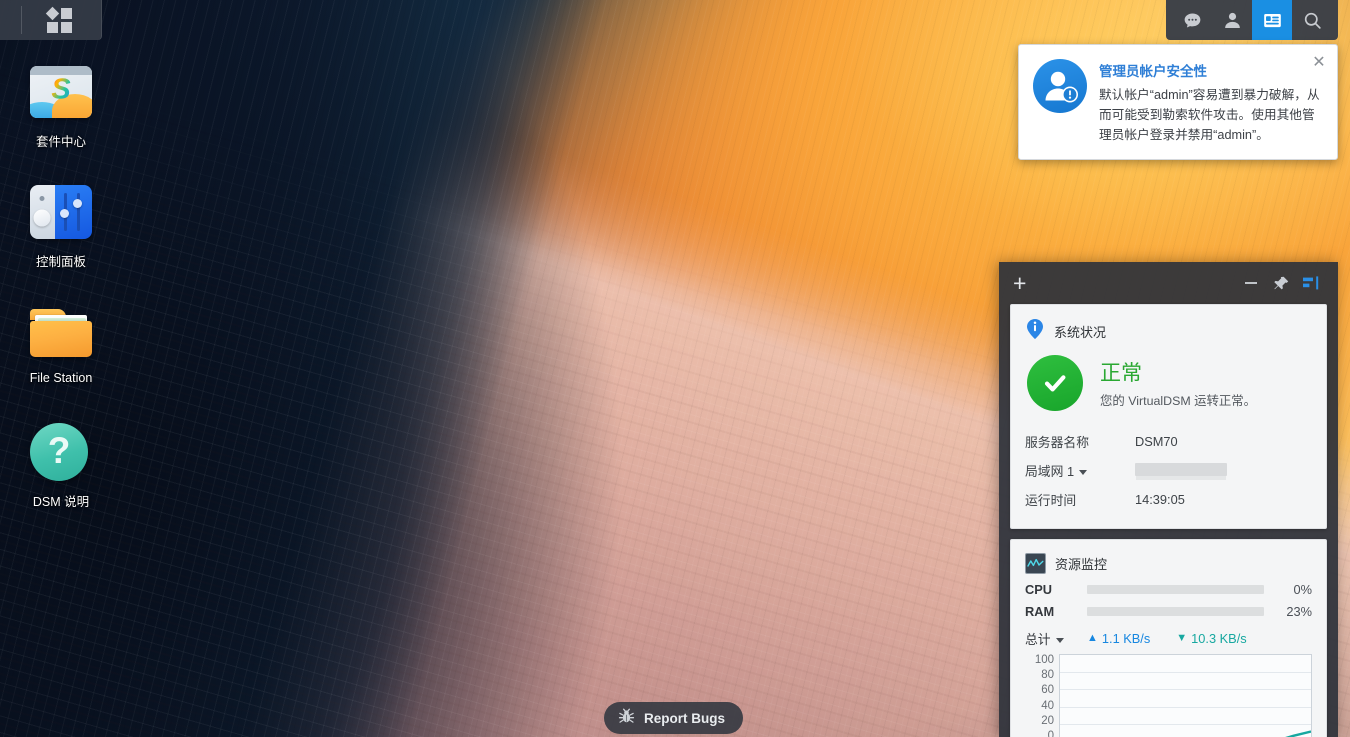  Describe the element at coordinates (1178, 401) in the screenshot. I see `system-health-description: 您的 VirtualDSM 运转正常。` at that location.